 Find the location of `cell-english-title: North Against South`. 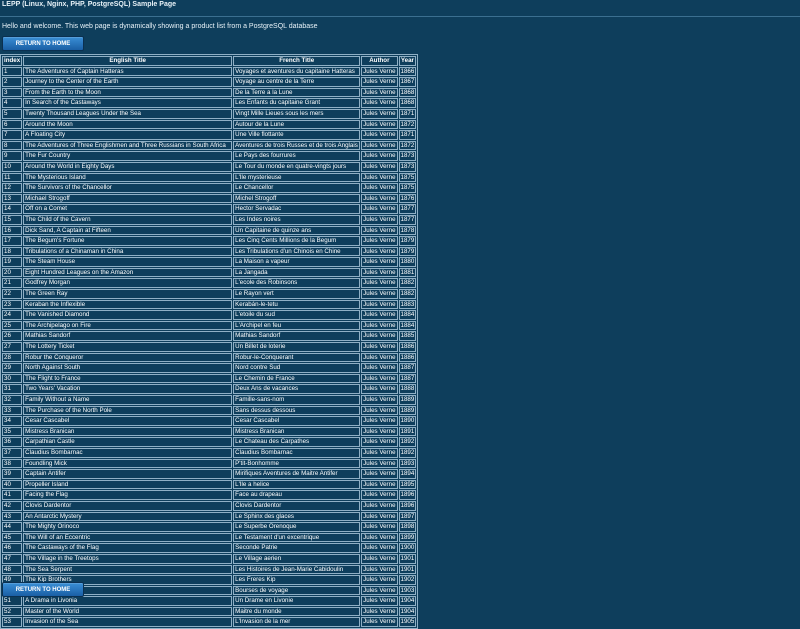

cell-english-title: North Against South is located at coordinates (128, 368).